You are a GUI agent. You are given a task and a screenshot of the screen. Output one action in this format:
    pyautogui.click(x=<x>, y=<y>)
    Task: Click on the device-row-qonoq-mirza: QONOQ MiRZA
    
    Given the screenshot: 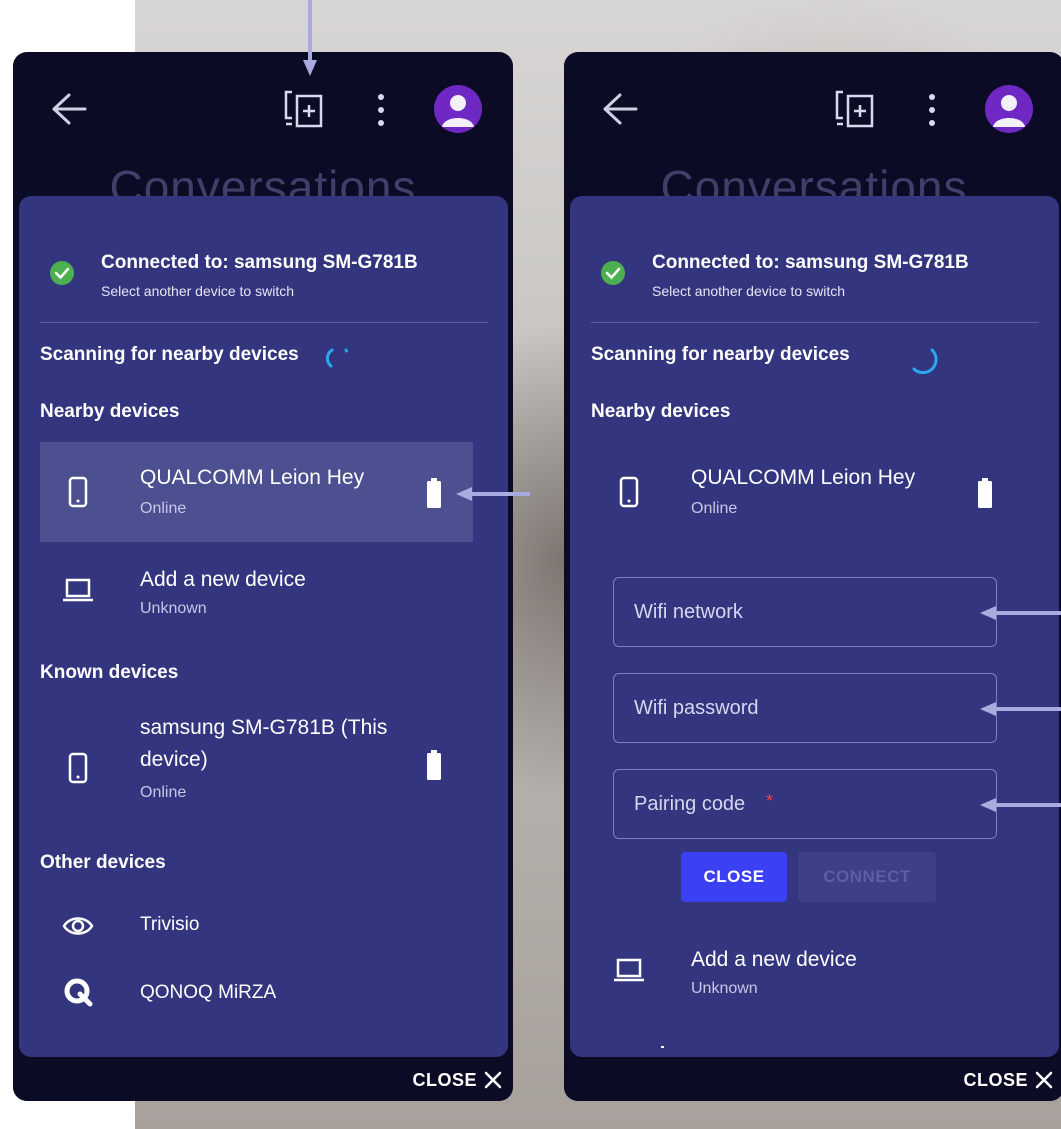 What is the action you would take?
    pyautogui.click(x=256, y=994)
    